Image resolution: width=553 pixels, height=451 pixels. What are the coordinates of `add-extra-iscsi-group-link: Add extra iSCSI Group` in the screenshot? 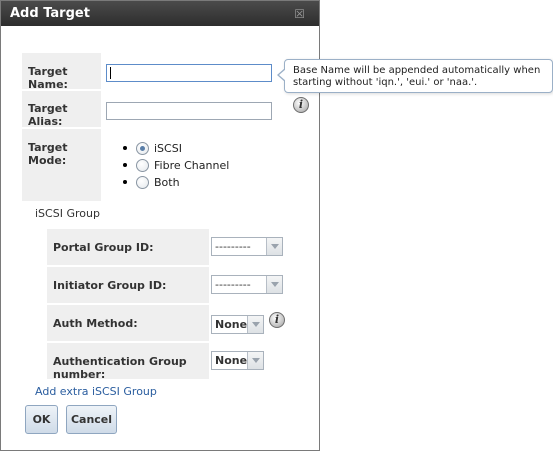 It's located at (96, 391).